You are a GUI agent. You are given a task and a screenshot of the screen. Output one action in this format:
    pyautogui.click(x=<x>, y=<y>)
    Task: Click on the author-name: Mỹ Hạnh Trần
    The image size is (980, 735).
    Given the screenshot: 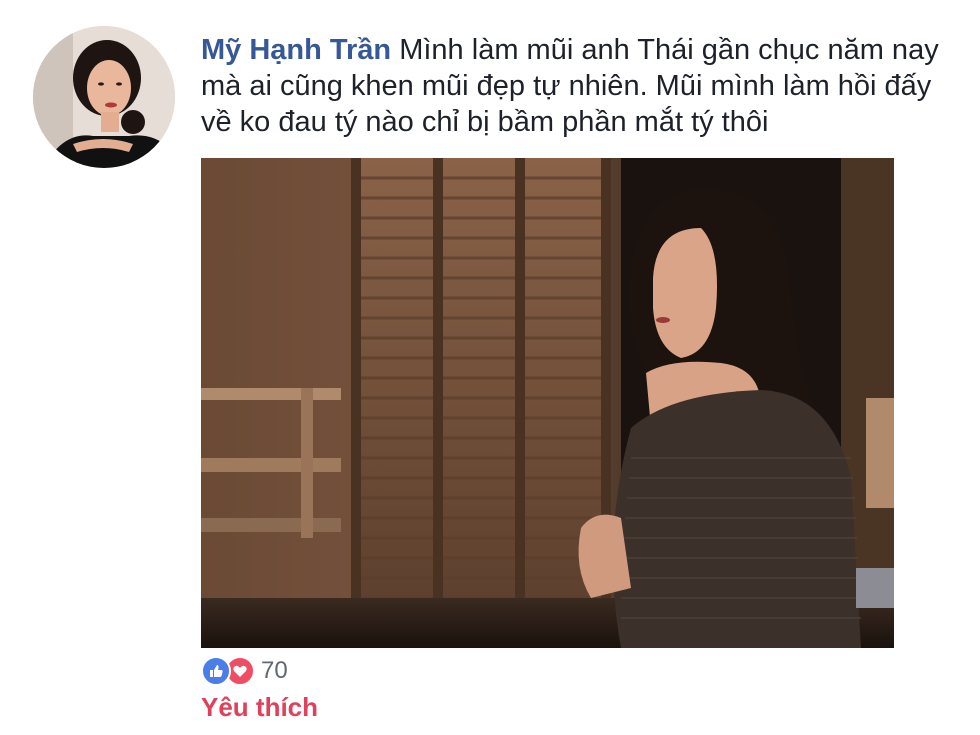 What is the action you would take?
    pyautogui.click(x=296, y=50)
    